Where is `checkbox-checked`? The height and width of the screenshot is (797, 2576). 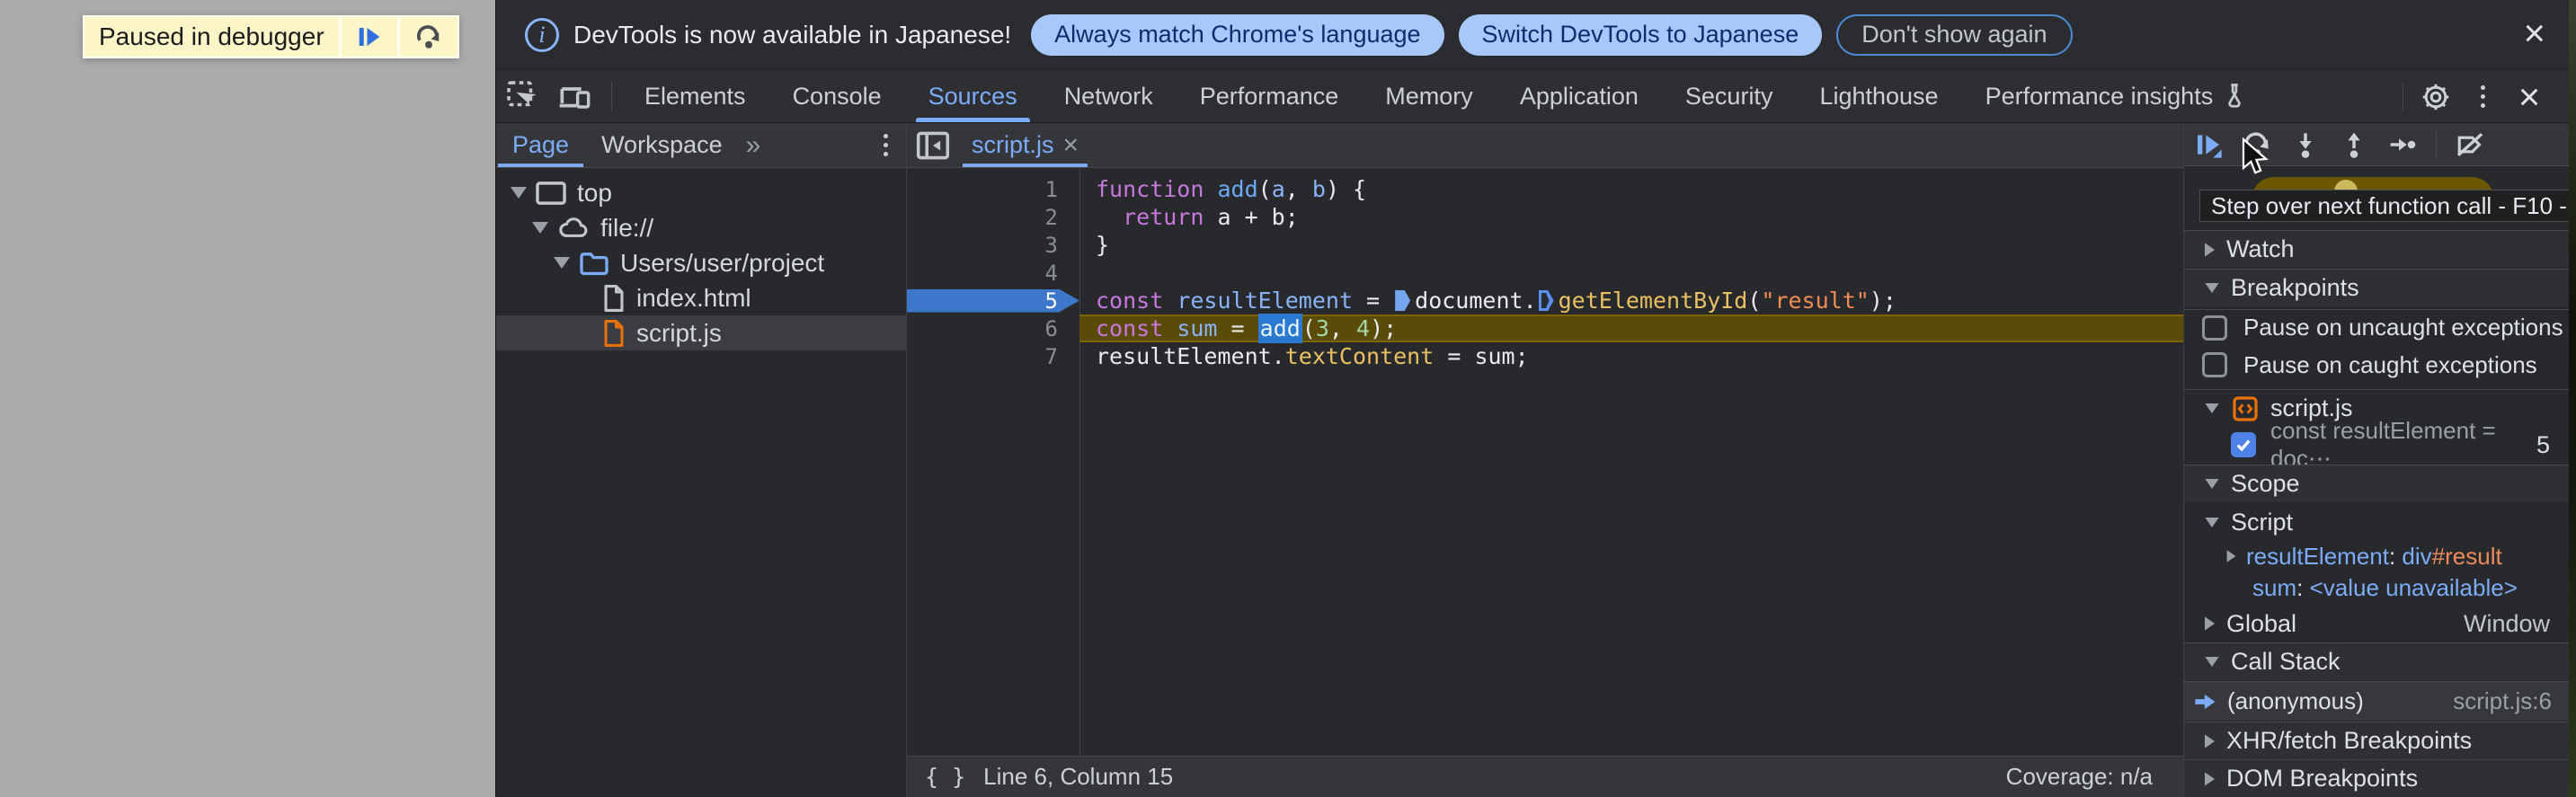
checkbox-checked is located at coordinates (2243, 444).